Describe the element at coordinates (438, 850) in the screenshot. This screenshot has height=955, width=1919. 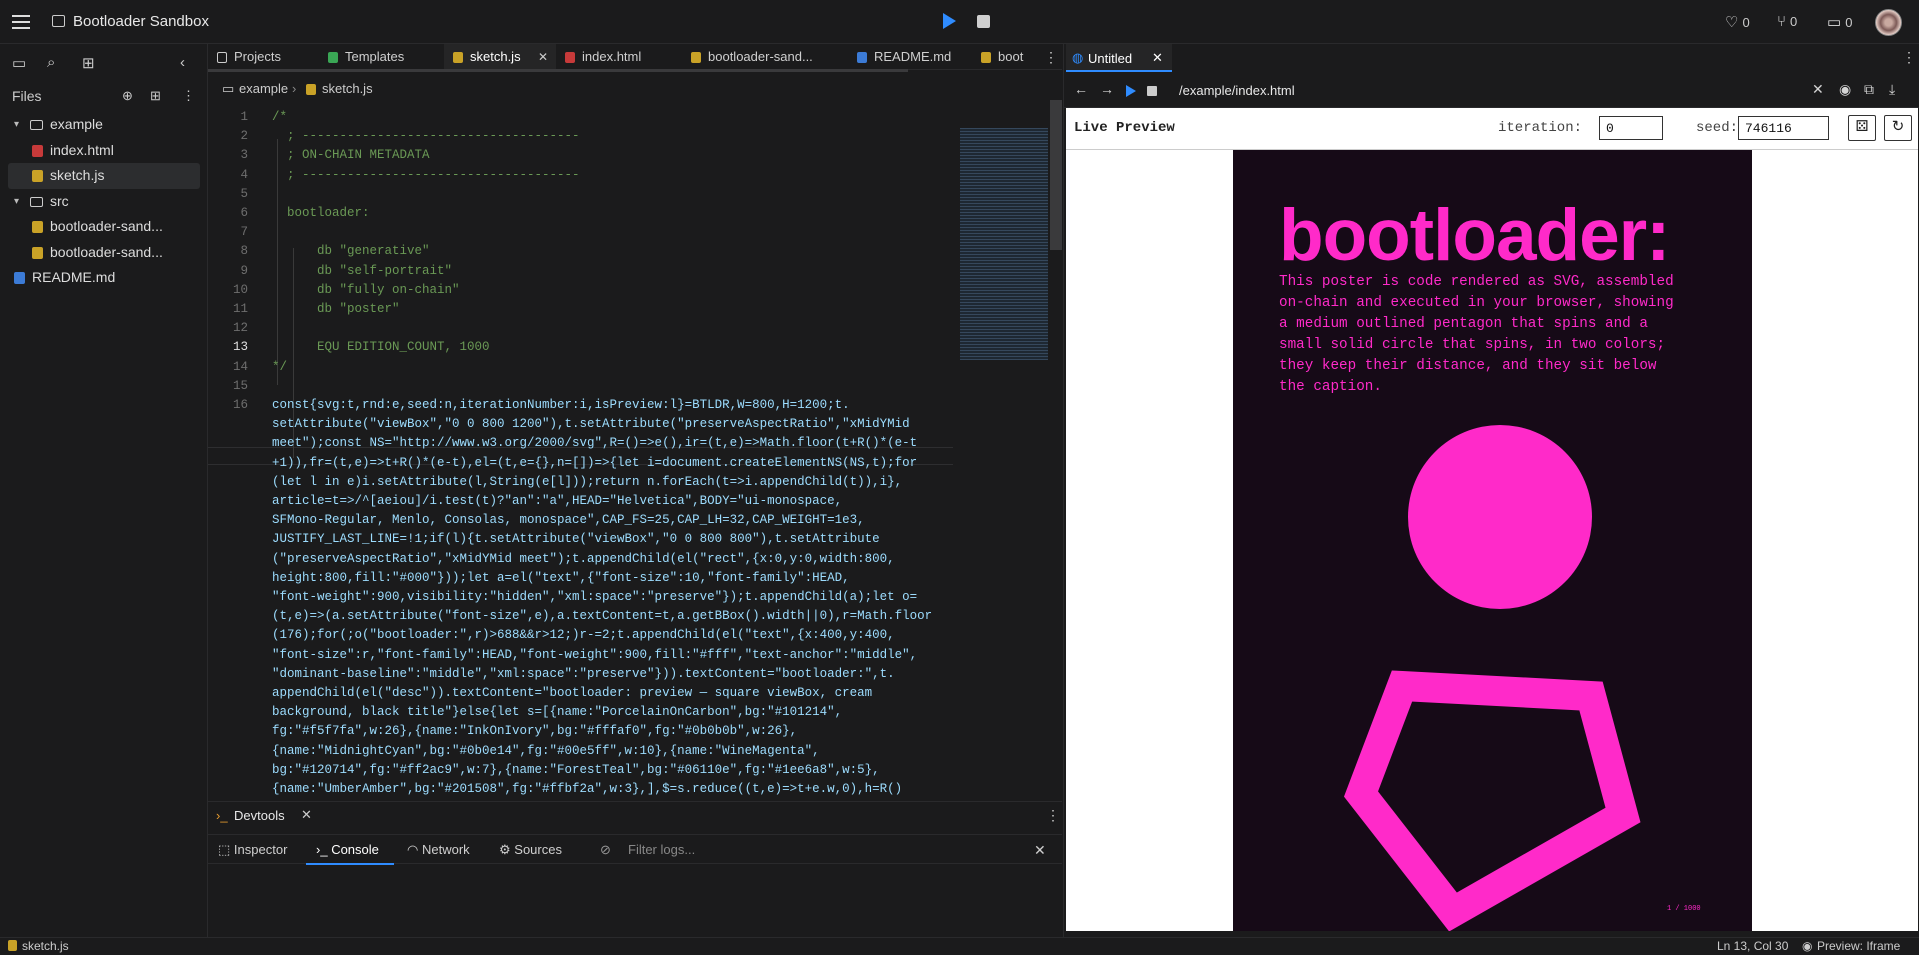
I see `tab-network: ◠ Network` at that location.